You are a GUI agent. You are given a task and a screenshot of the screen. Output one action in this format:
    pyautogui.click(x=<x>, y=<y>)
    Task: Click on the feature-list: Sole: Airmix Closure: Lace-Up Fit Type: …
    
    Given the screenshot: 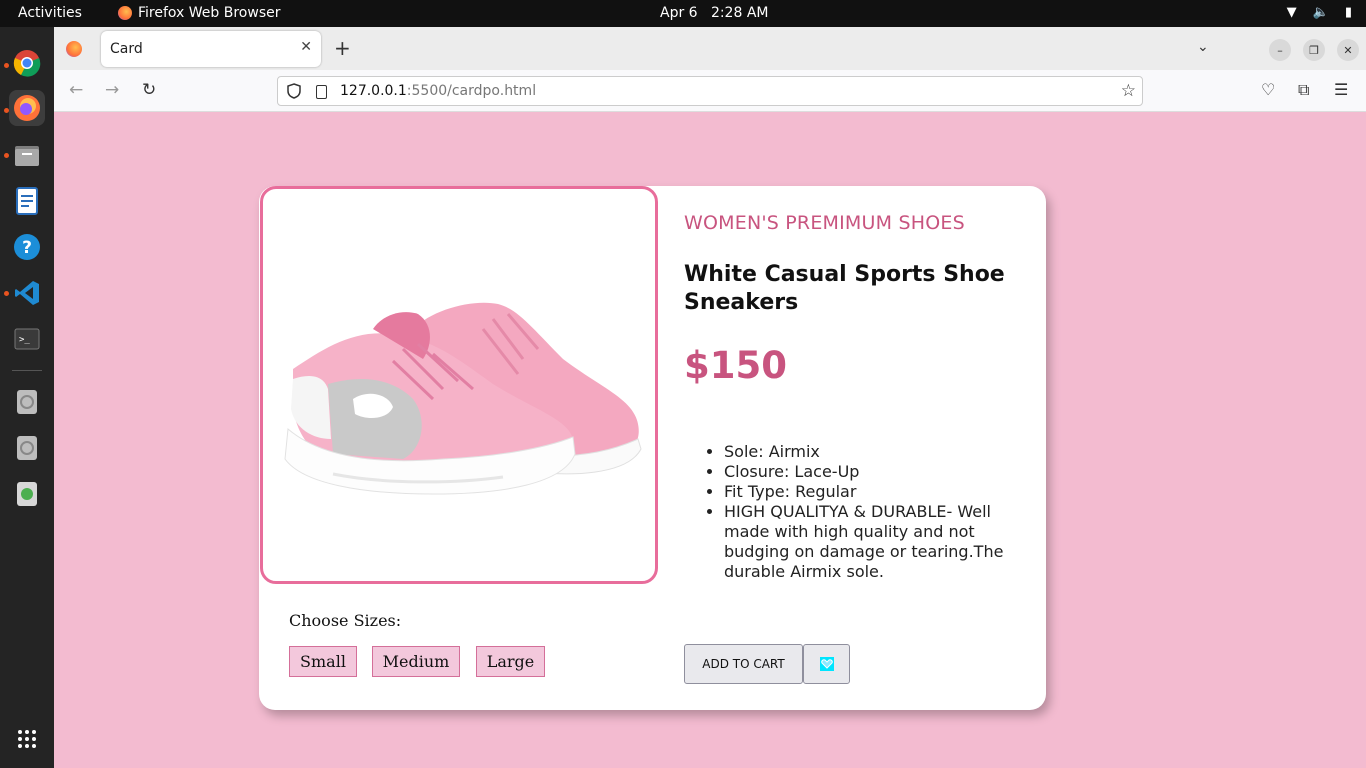 What is the action you would take?
    pyautogui.click(x=874, y=512)
    